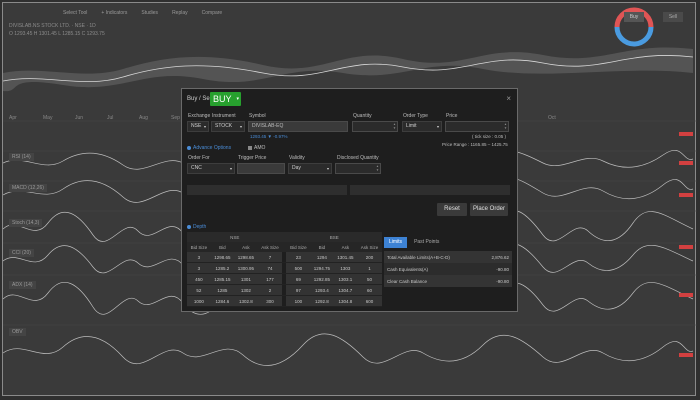 This screenshot has height=400, width=700. Describe the element at coordinates (250, 147) in the screenshot. I see `checkbox-icon` at that location.